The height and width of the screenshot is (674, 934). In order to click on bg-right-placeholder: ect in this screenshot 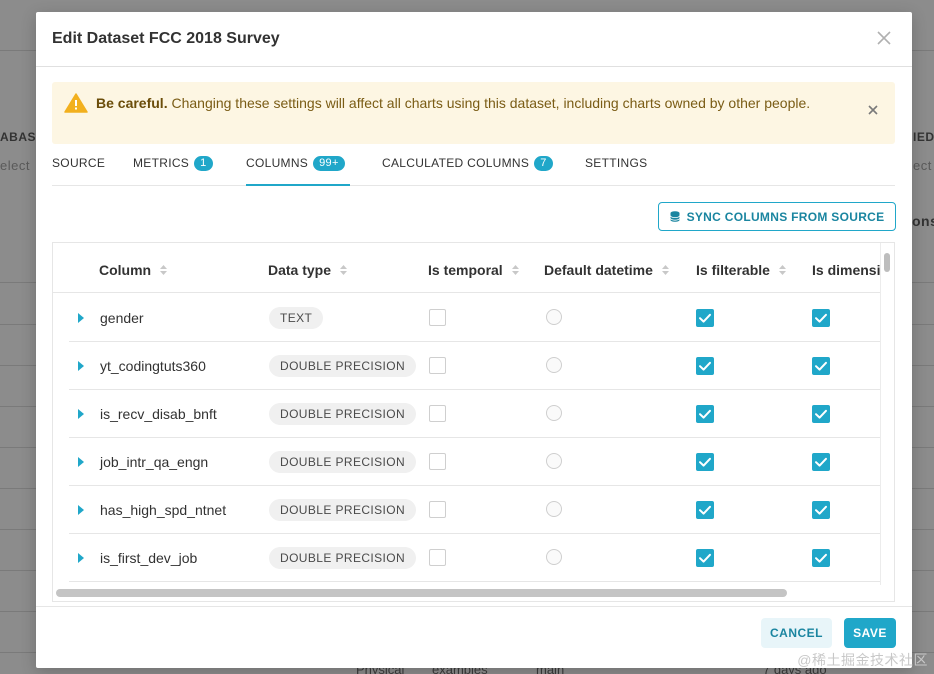, I will do `click(922, 165)`.